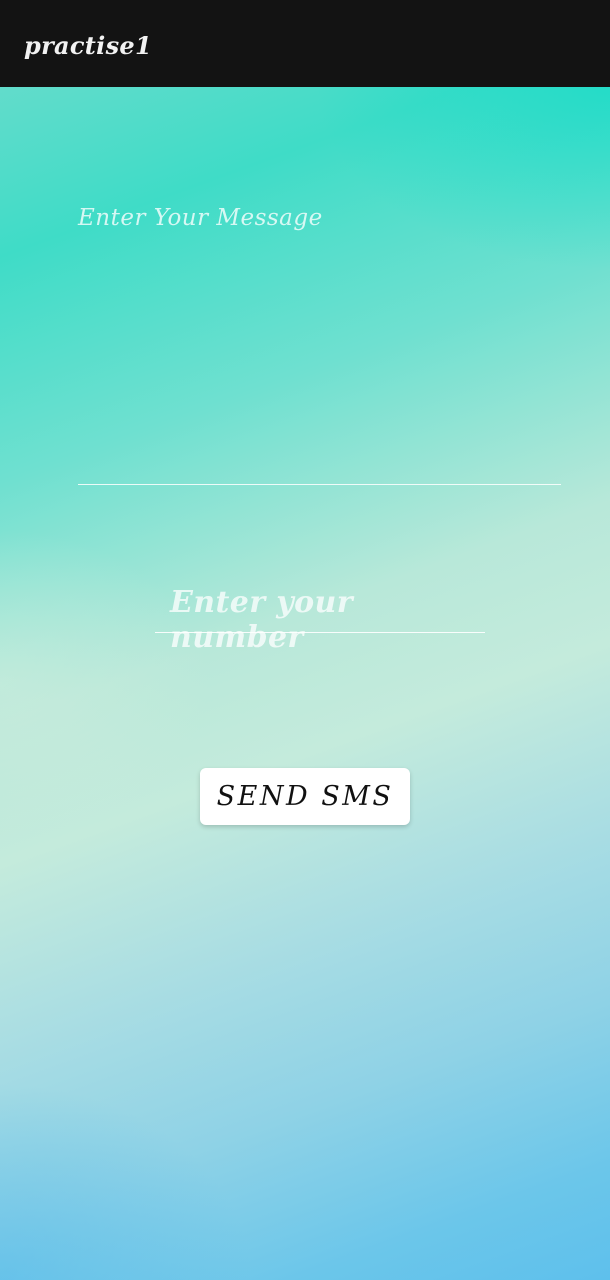 The image size is (610, 1280). I want to click on send-sms-button-label: SEND SMS, so click(305, 796).